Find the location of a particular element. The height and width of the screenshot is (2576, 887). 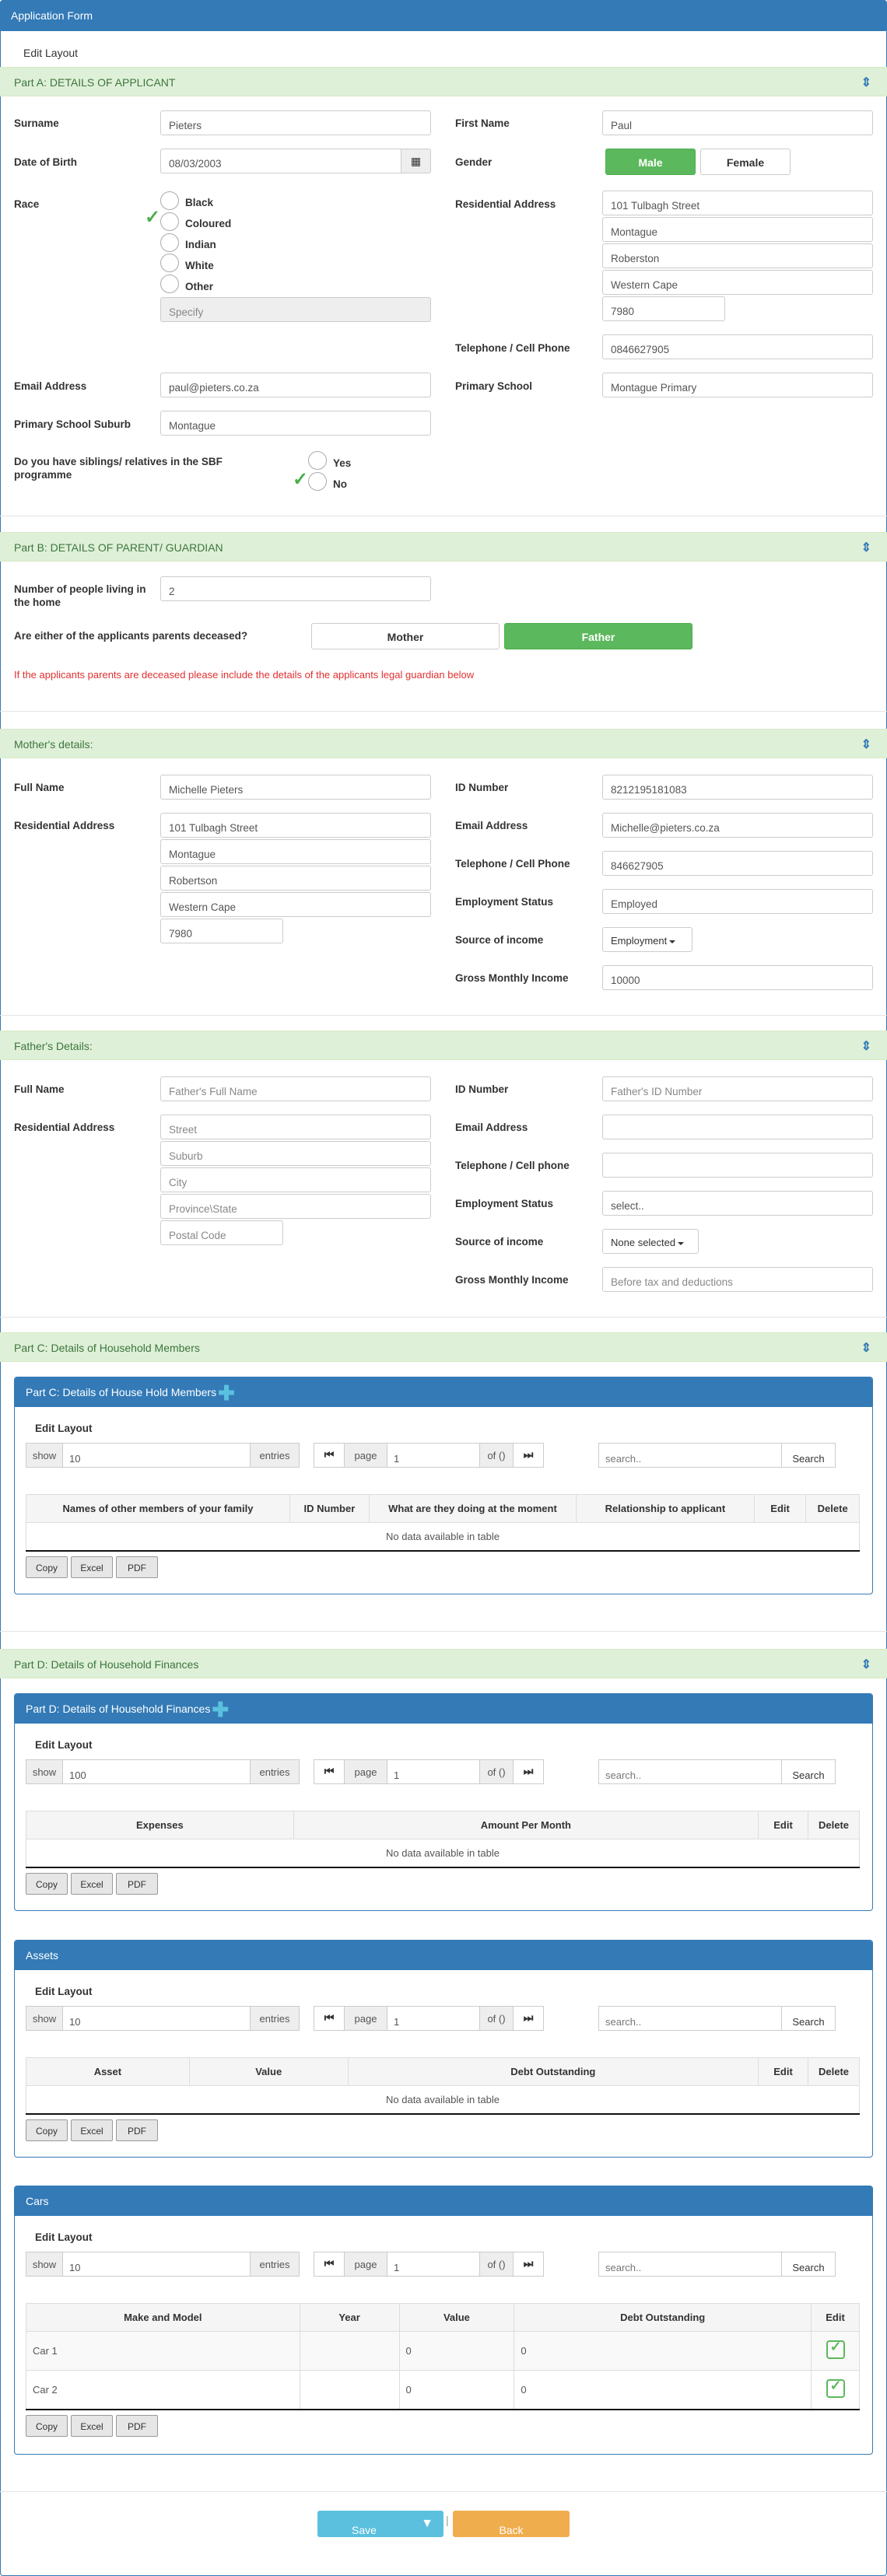

race-radio-other is located at coordinates (169, 284).